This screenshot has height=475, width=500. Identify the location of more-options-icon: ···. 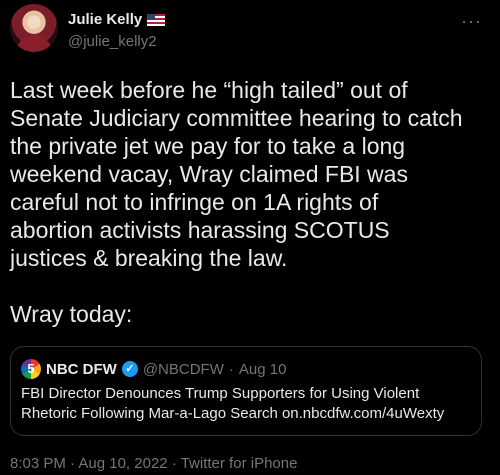
(471, 21).